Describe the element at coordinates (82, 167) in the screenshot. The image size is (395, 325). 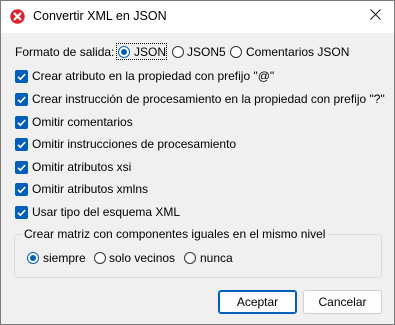
I see `checkbox-label: Omitir atributos xsi` at that location.